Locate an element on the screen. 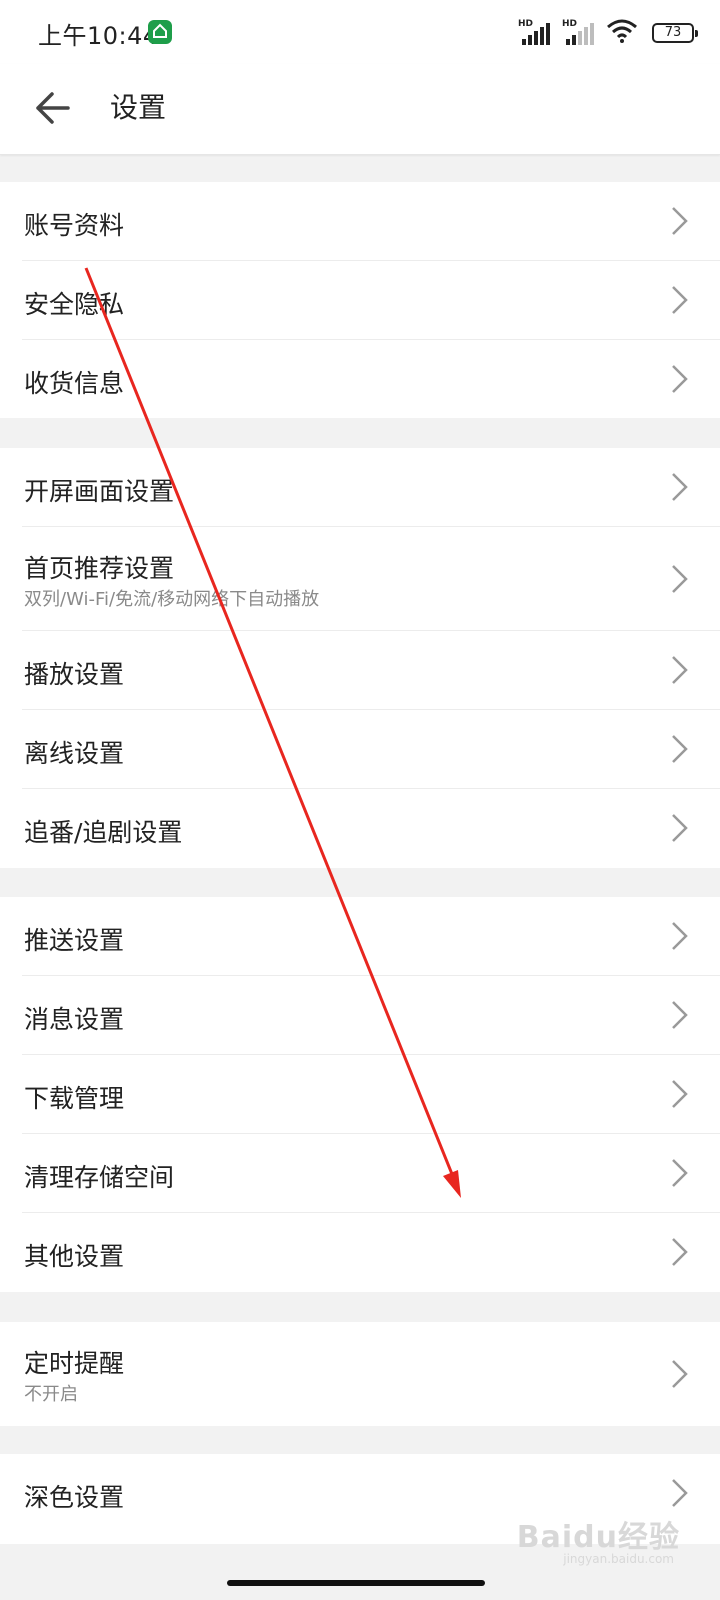 The width and height of the screenshot is (720, 1600). cellular-signal-icon-2: HD is located at coordinates (580, 33).